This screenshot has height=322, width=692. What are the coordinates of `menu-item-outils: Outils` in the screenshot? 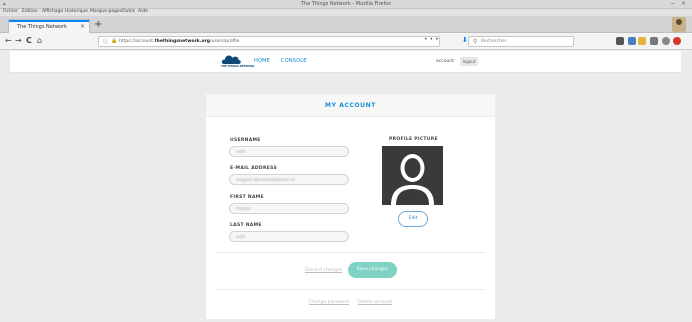 It's located at (128, 11).